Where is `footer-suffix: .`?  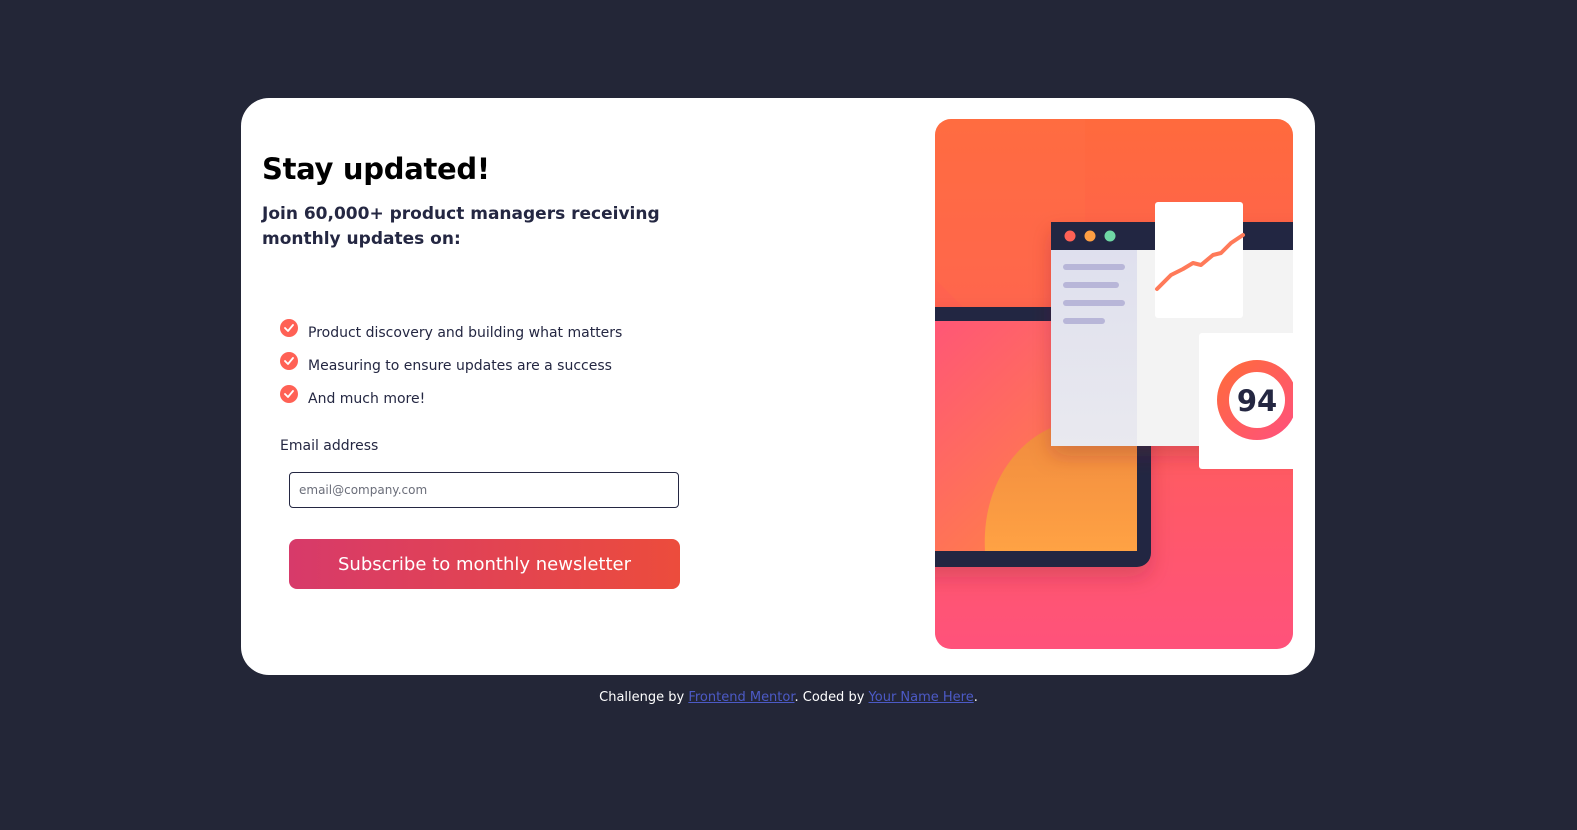 footer-suffix: . is located at coordinates (975, 697).